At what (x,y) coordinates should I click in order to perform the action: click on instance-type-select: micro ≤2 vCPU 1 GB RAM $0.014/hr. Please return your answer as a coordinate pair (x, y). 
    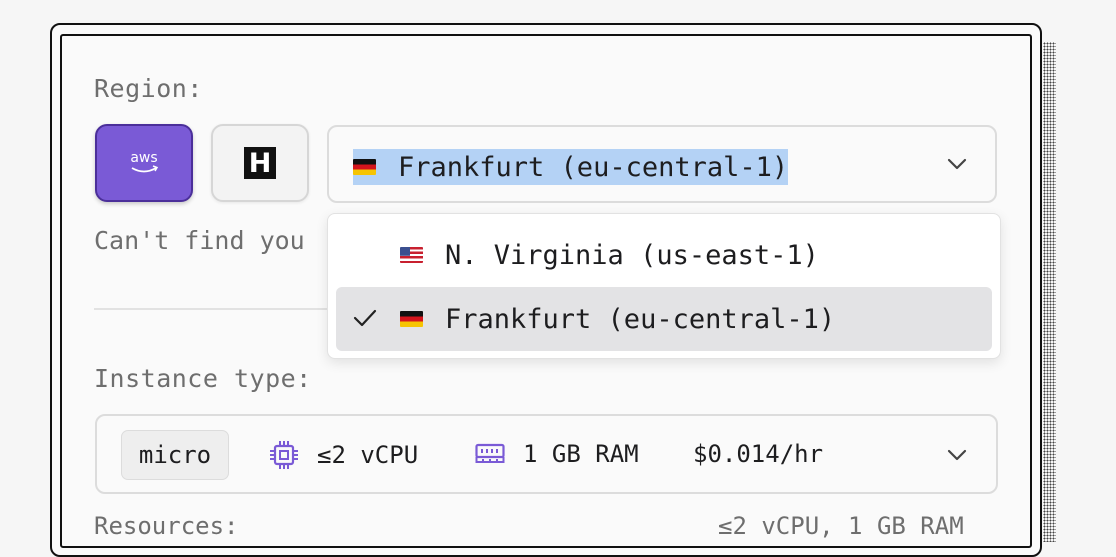
    Looking at the image, I should click on (546, 454).